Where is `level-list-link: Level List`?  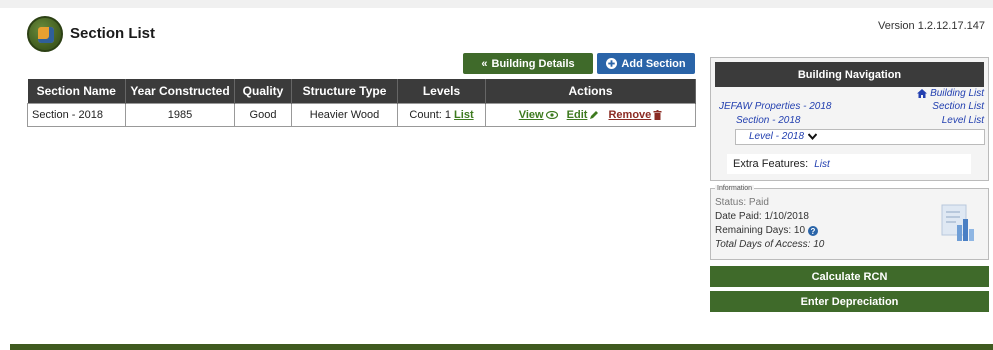
level-list-link: Level List is located at coordinates (963, 120).